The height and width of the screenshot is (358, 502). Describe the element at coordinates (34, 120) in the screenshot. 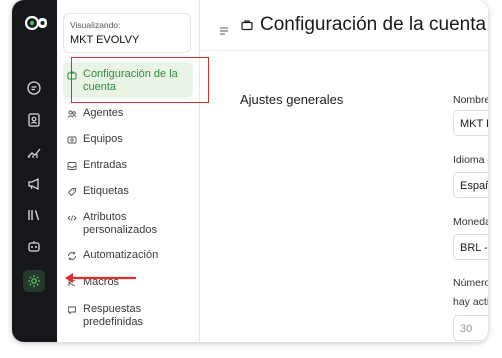

I see `contacts-icon` at that location.